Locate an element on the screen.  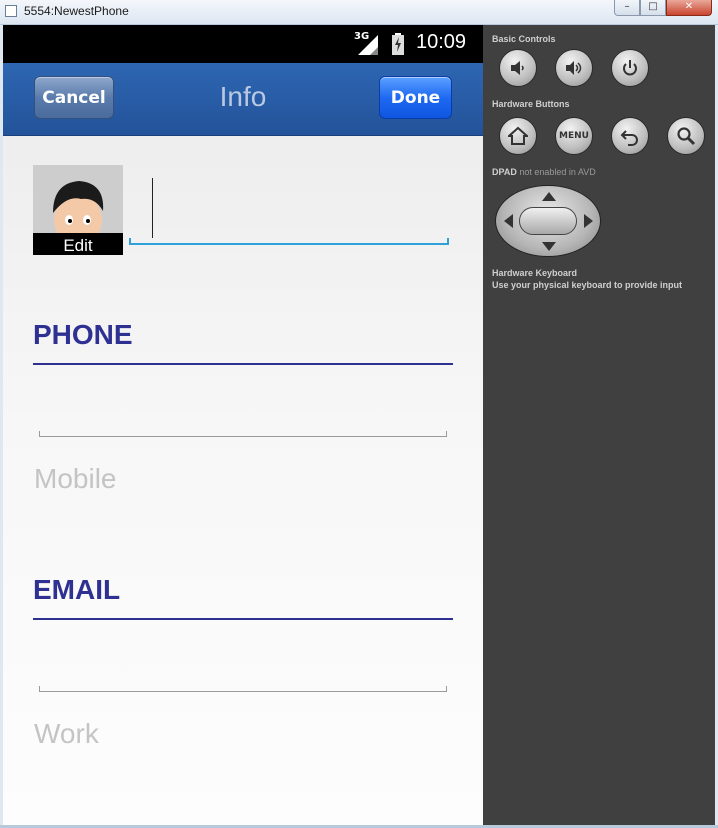
name-input is located at coordinates (289, 210).